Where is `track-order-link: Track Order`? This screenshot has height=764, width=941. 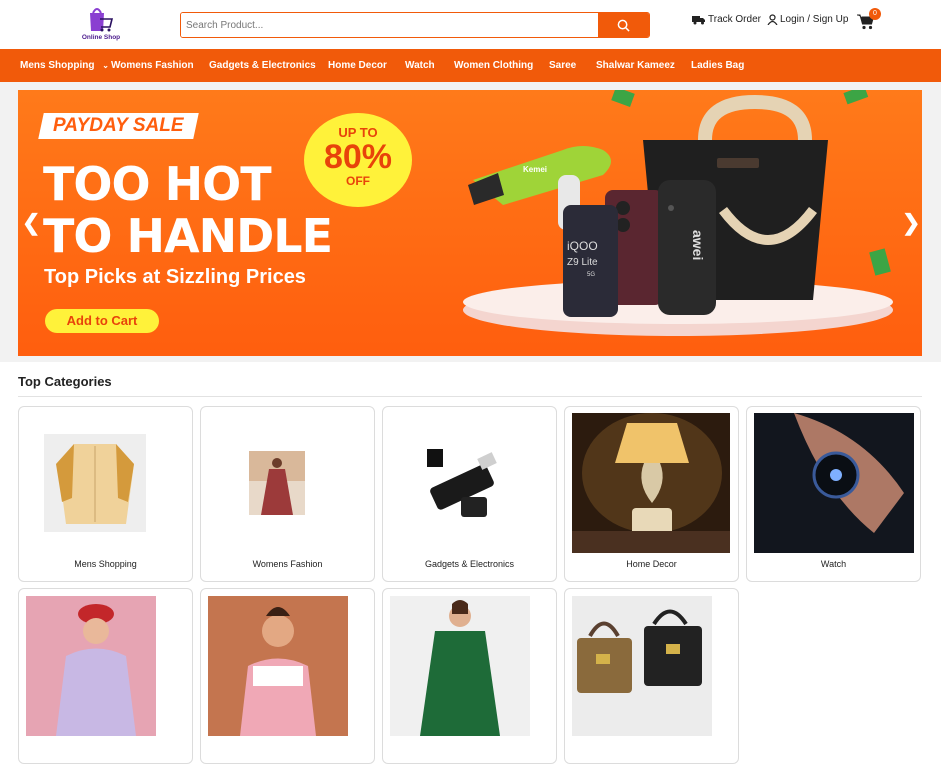 track-order-link: Track Order is located at coordinates (726, 19).